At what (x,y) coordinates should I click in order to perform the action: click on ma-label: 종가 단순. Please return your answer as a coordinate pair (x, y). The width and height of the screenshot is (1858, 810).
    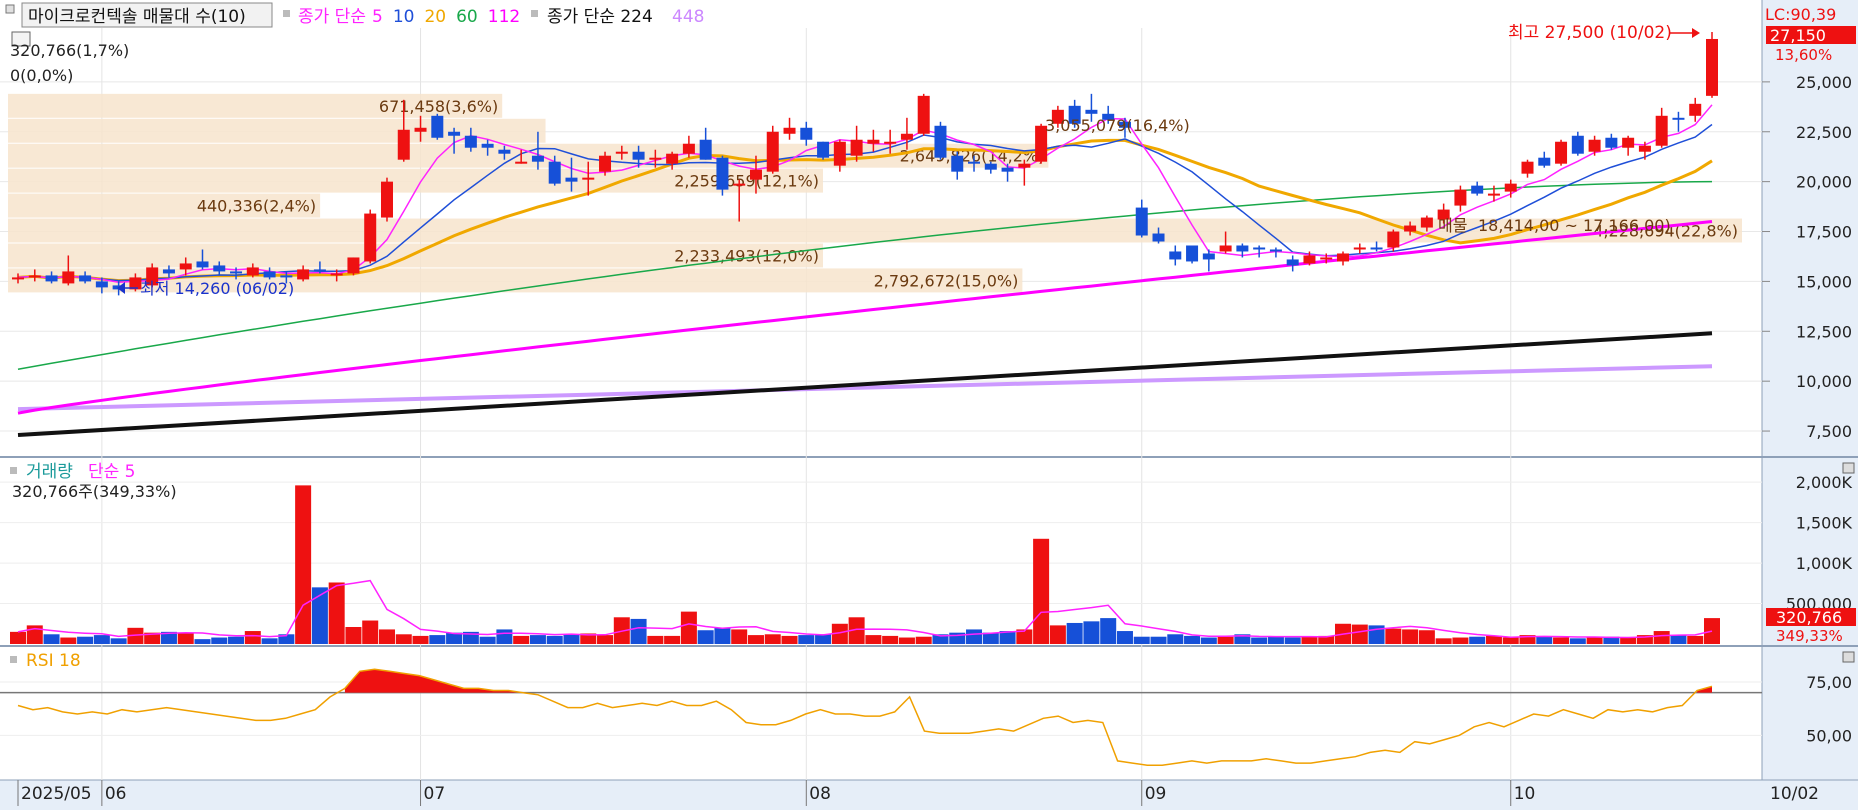
    Looking at the image, I should click on (332, 17).